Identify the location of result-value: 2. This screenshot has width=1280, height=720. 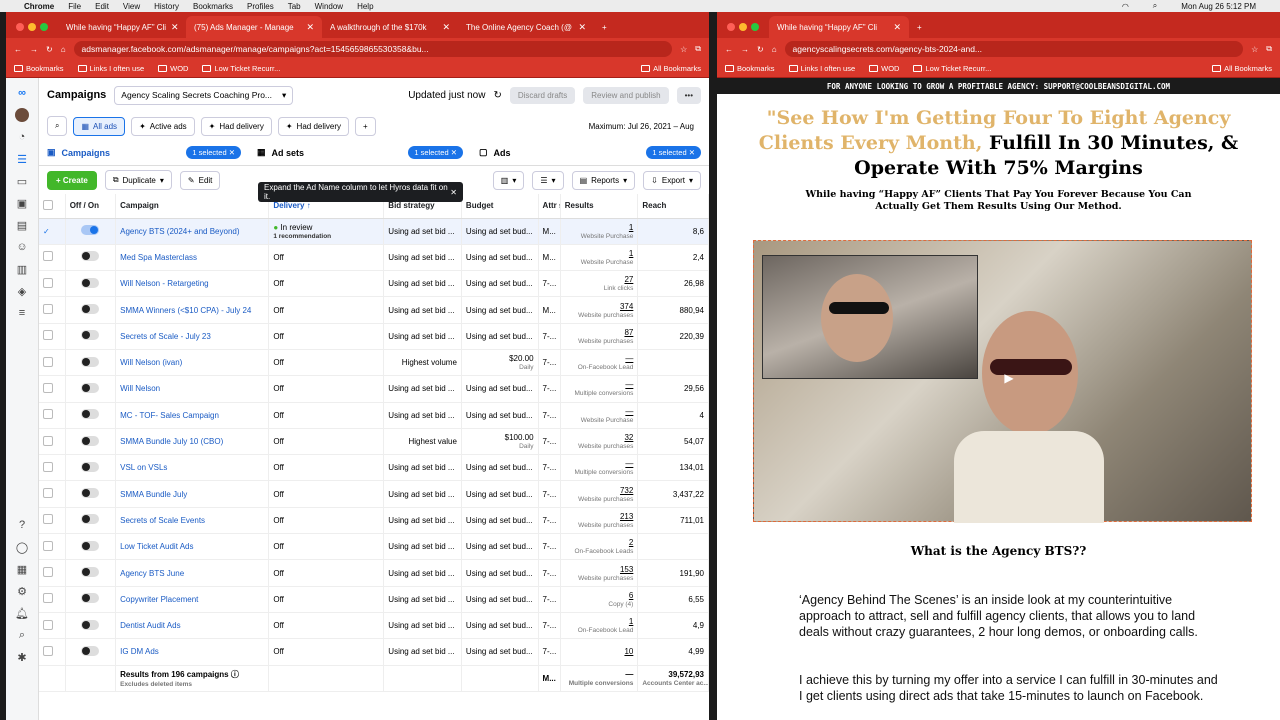
(631, 542).